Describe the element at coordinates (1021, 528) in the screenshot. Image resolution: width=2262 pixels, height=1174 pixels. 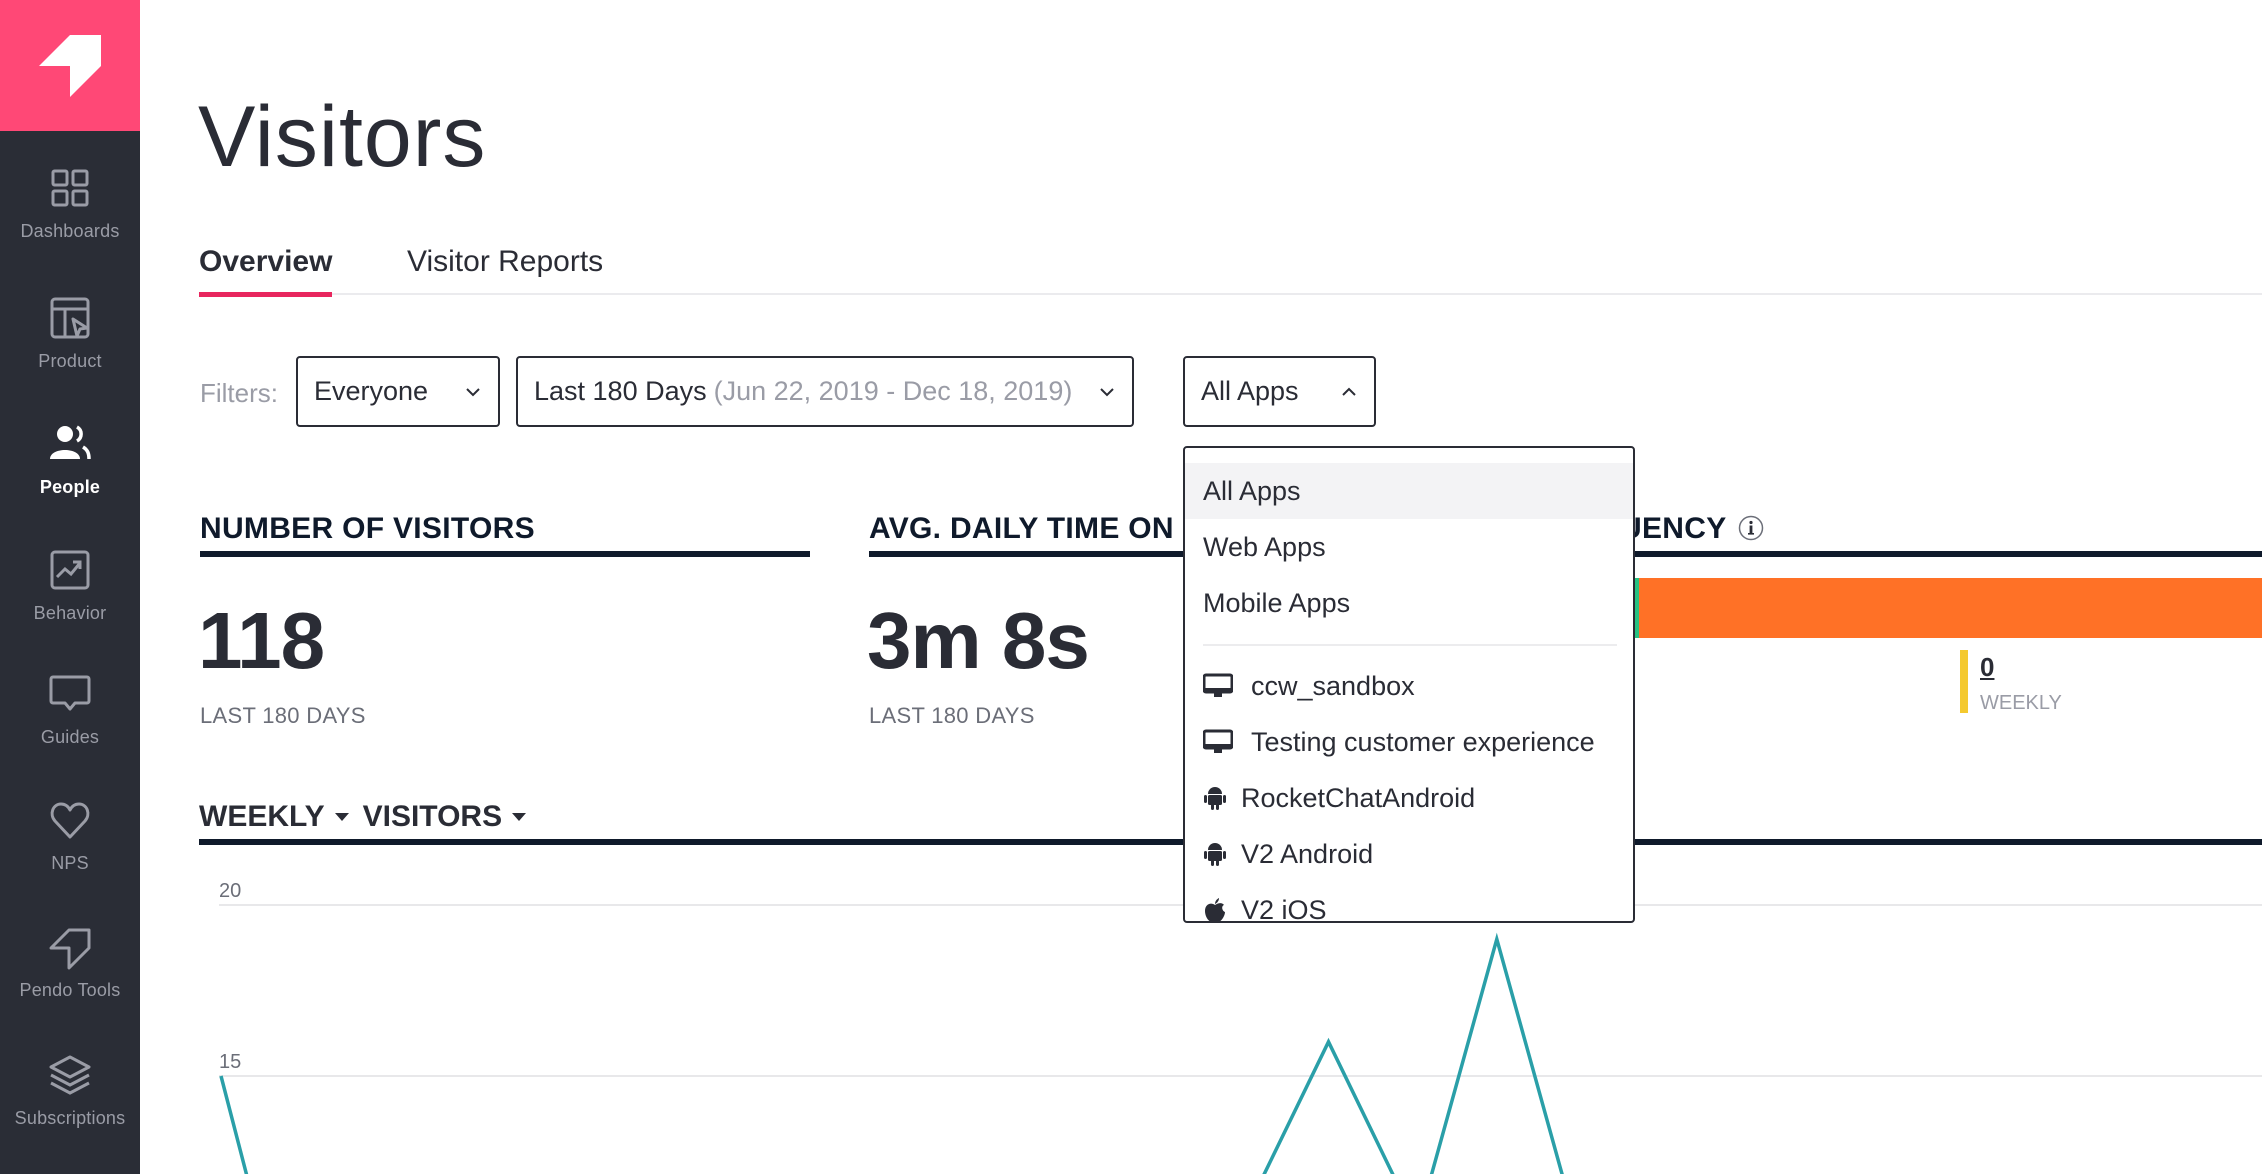
I see `time-metric-title: AVG. DAILY TIME ON` at that location.